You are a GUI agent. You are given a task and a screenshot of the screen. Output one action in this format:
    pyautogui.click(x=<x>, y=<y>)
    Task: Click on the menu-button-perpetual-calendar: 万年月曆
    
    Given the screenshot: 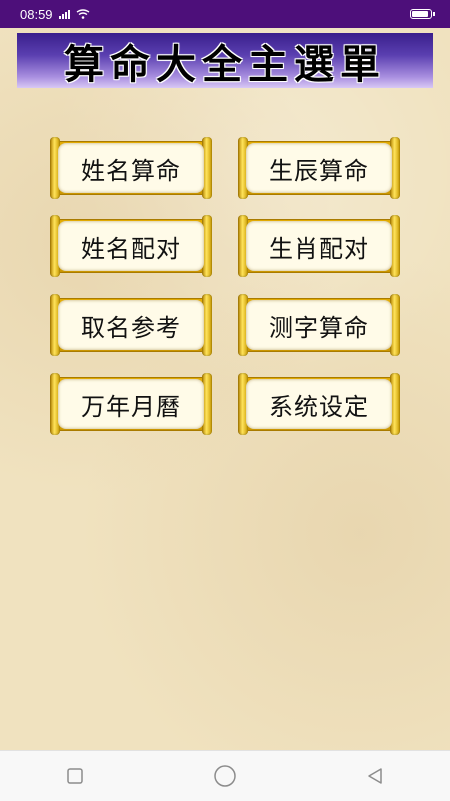 What is the action you would take?
    pyautogui.click(x=131, y=404)
    